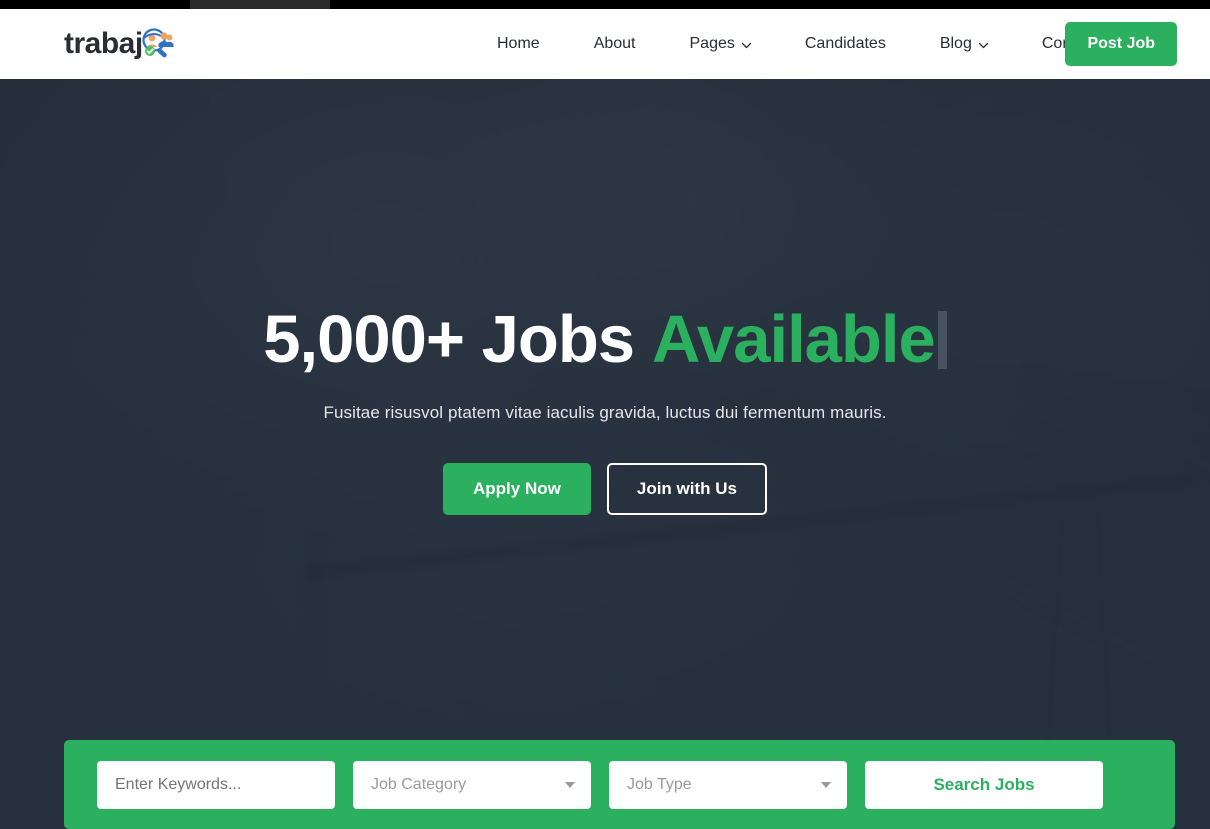 The width and height of the screenshot is (1210, 829). Describe the element at coordinates (984, 784) in the screenshot. I see `search-jobs-button: Search Jobs` at that location.